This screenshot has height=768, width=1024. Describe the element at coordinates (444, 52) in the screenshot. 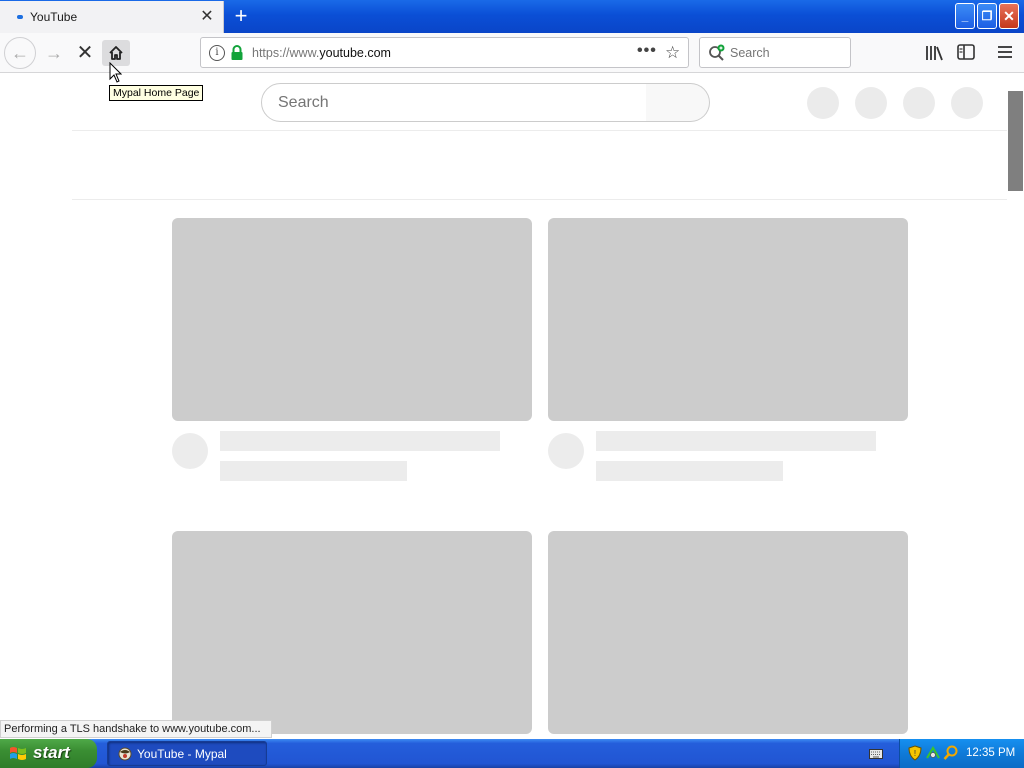

I see `url-bar: i https://www.youtube.com ••• ☆` at that location.